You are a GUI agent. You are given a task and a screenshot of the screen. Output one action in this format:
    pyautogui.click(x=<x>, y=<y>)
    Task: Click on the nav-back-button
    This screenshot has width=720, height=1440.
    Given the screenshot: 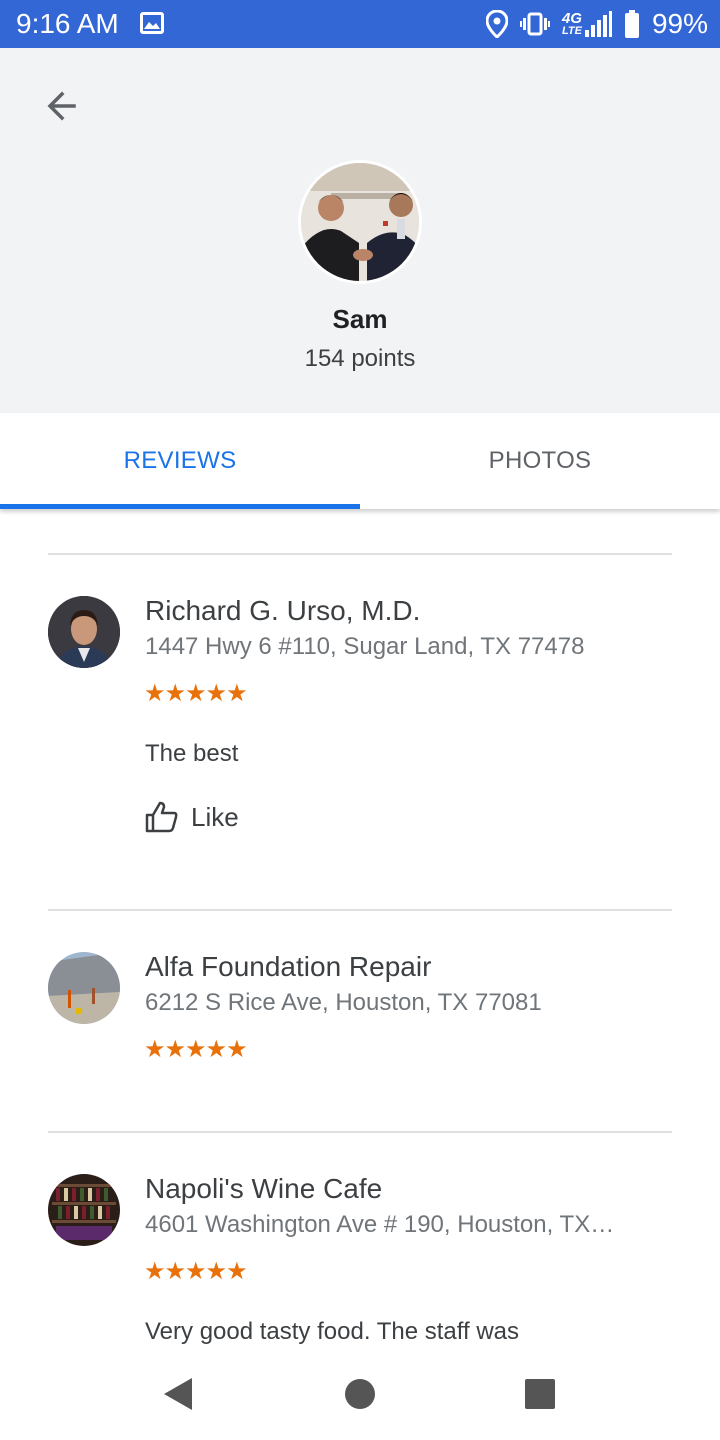 What is the action you would take?
    pyautogui.click(x=178, y=1394)
    